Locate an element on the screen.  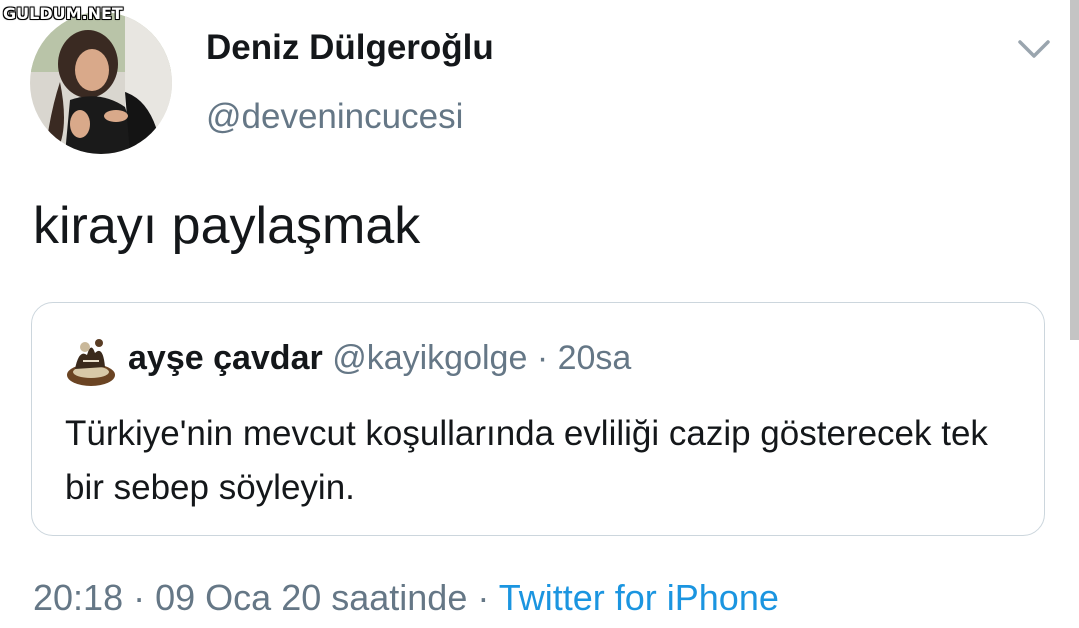
quoted-author-avatar is located at coordinates (91, 360).